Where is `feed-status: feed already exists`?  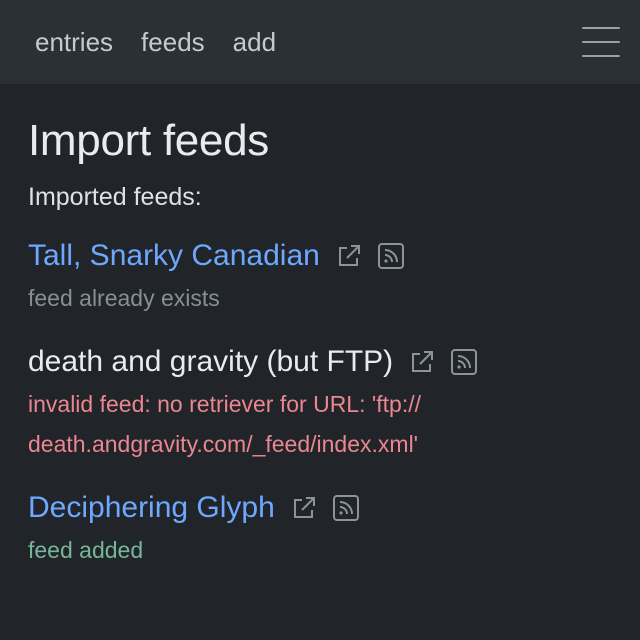
feed-status: feed already exists is located at coordinates (124, 297).